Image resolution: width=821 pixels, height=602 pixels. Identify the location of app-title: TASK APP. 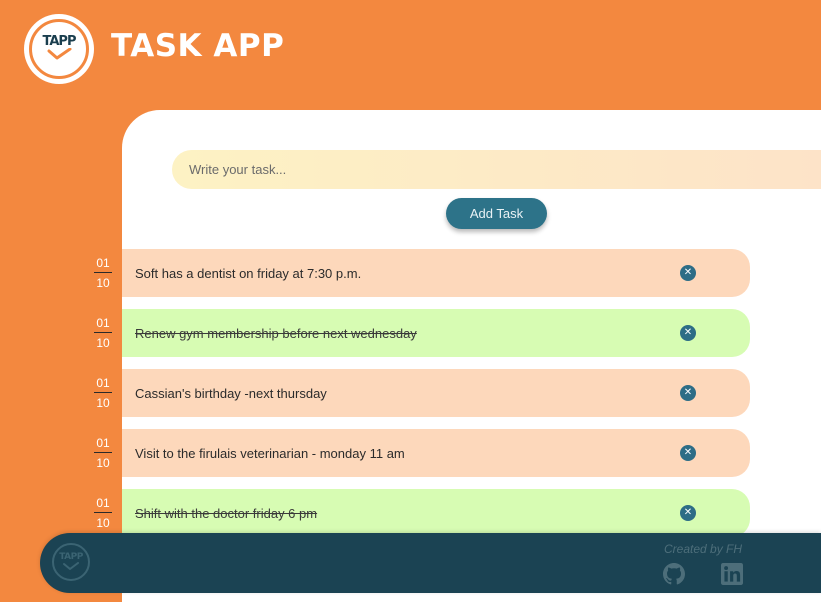
(198, 46).